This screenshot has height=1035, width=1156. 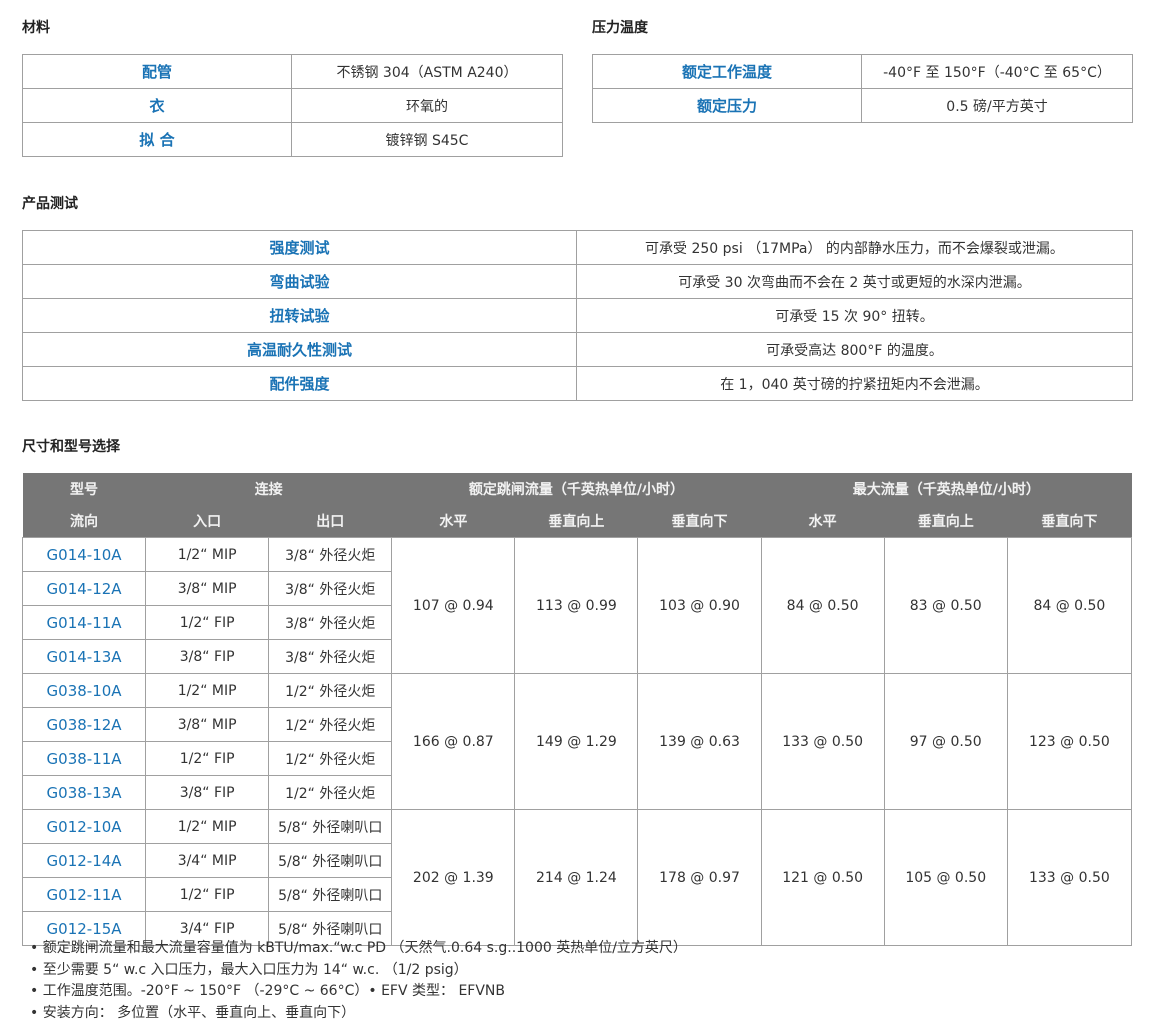 I want to click on flow-cell-rated-down: 139 @ 0.63, so click(x=699, y=741).